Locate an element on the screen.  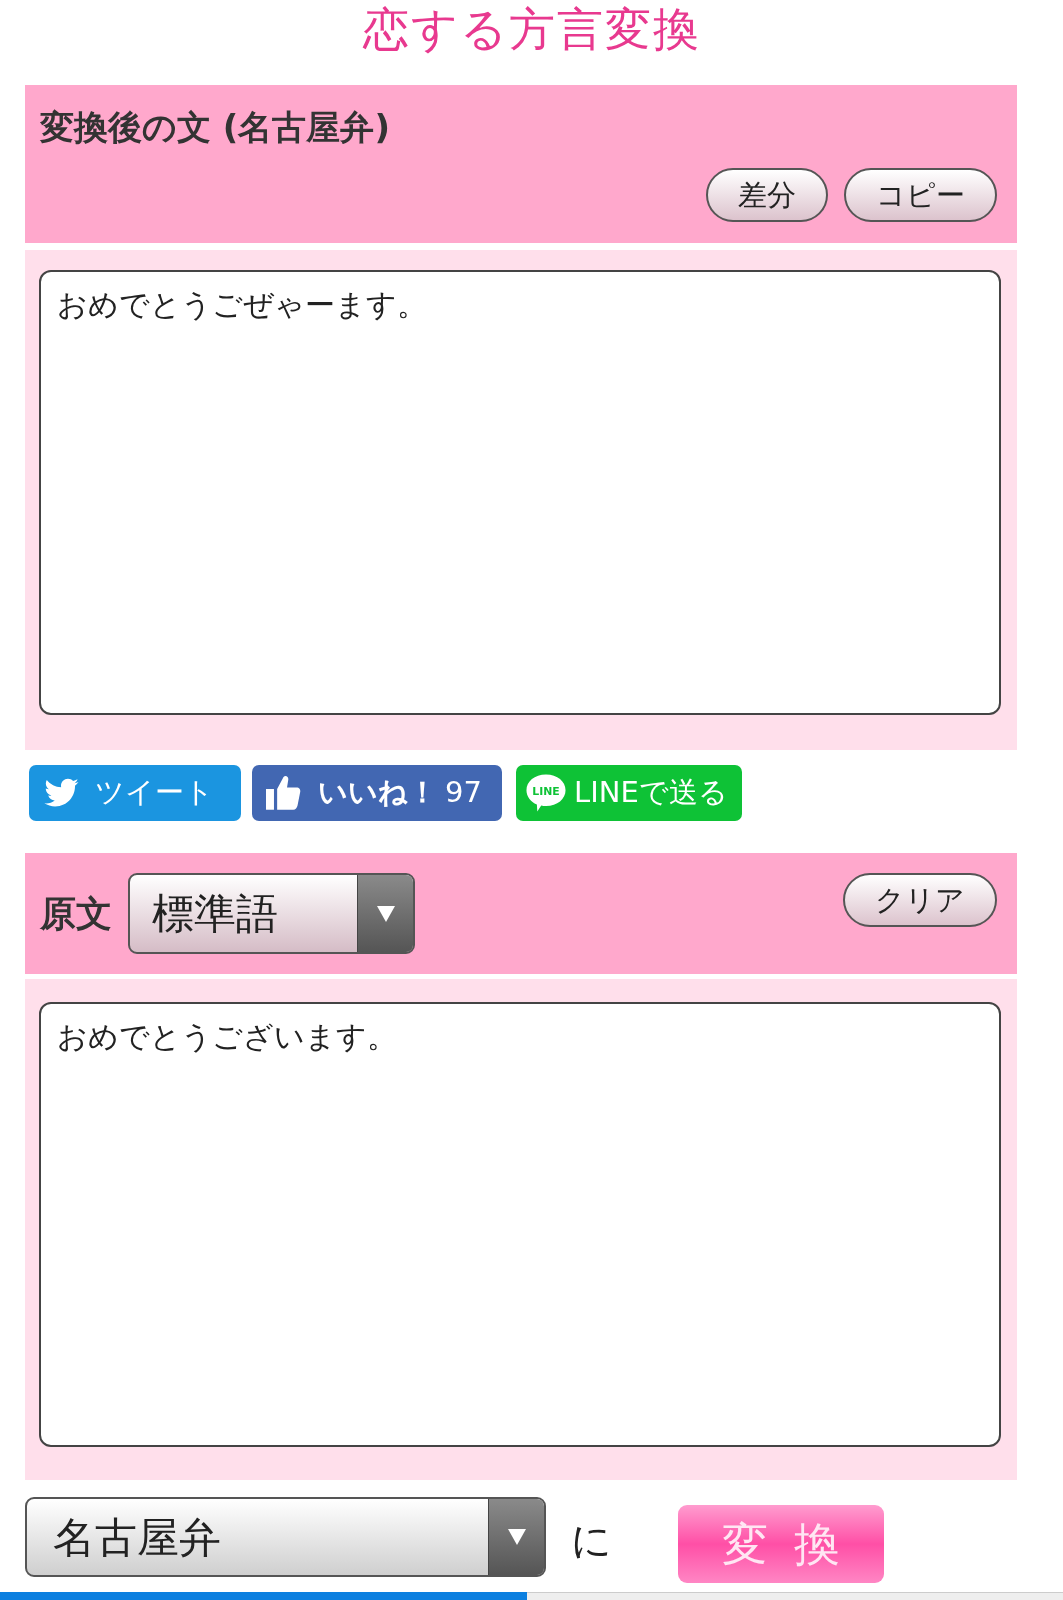
like-button: いいね！ 97 is located at coordinates (377, 793).